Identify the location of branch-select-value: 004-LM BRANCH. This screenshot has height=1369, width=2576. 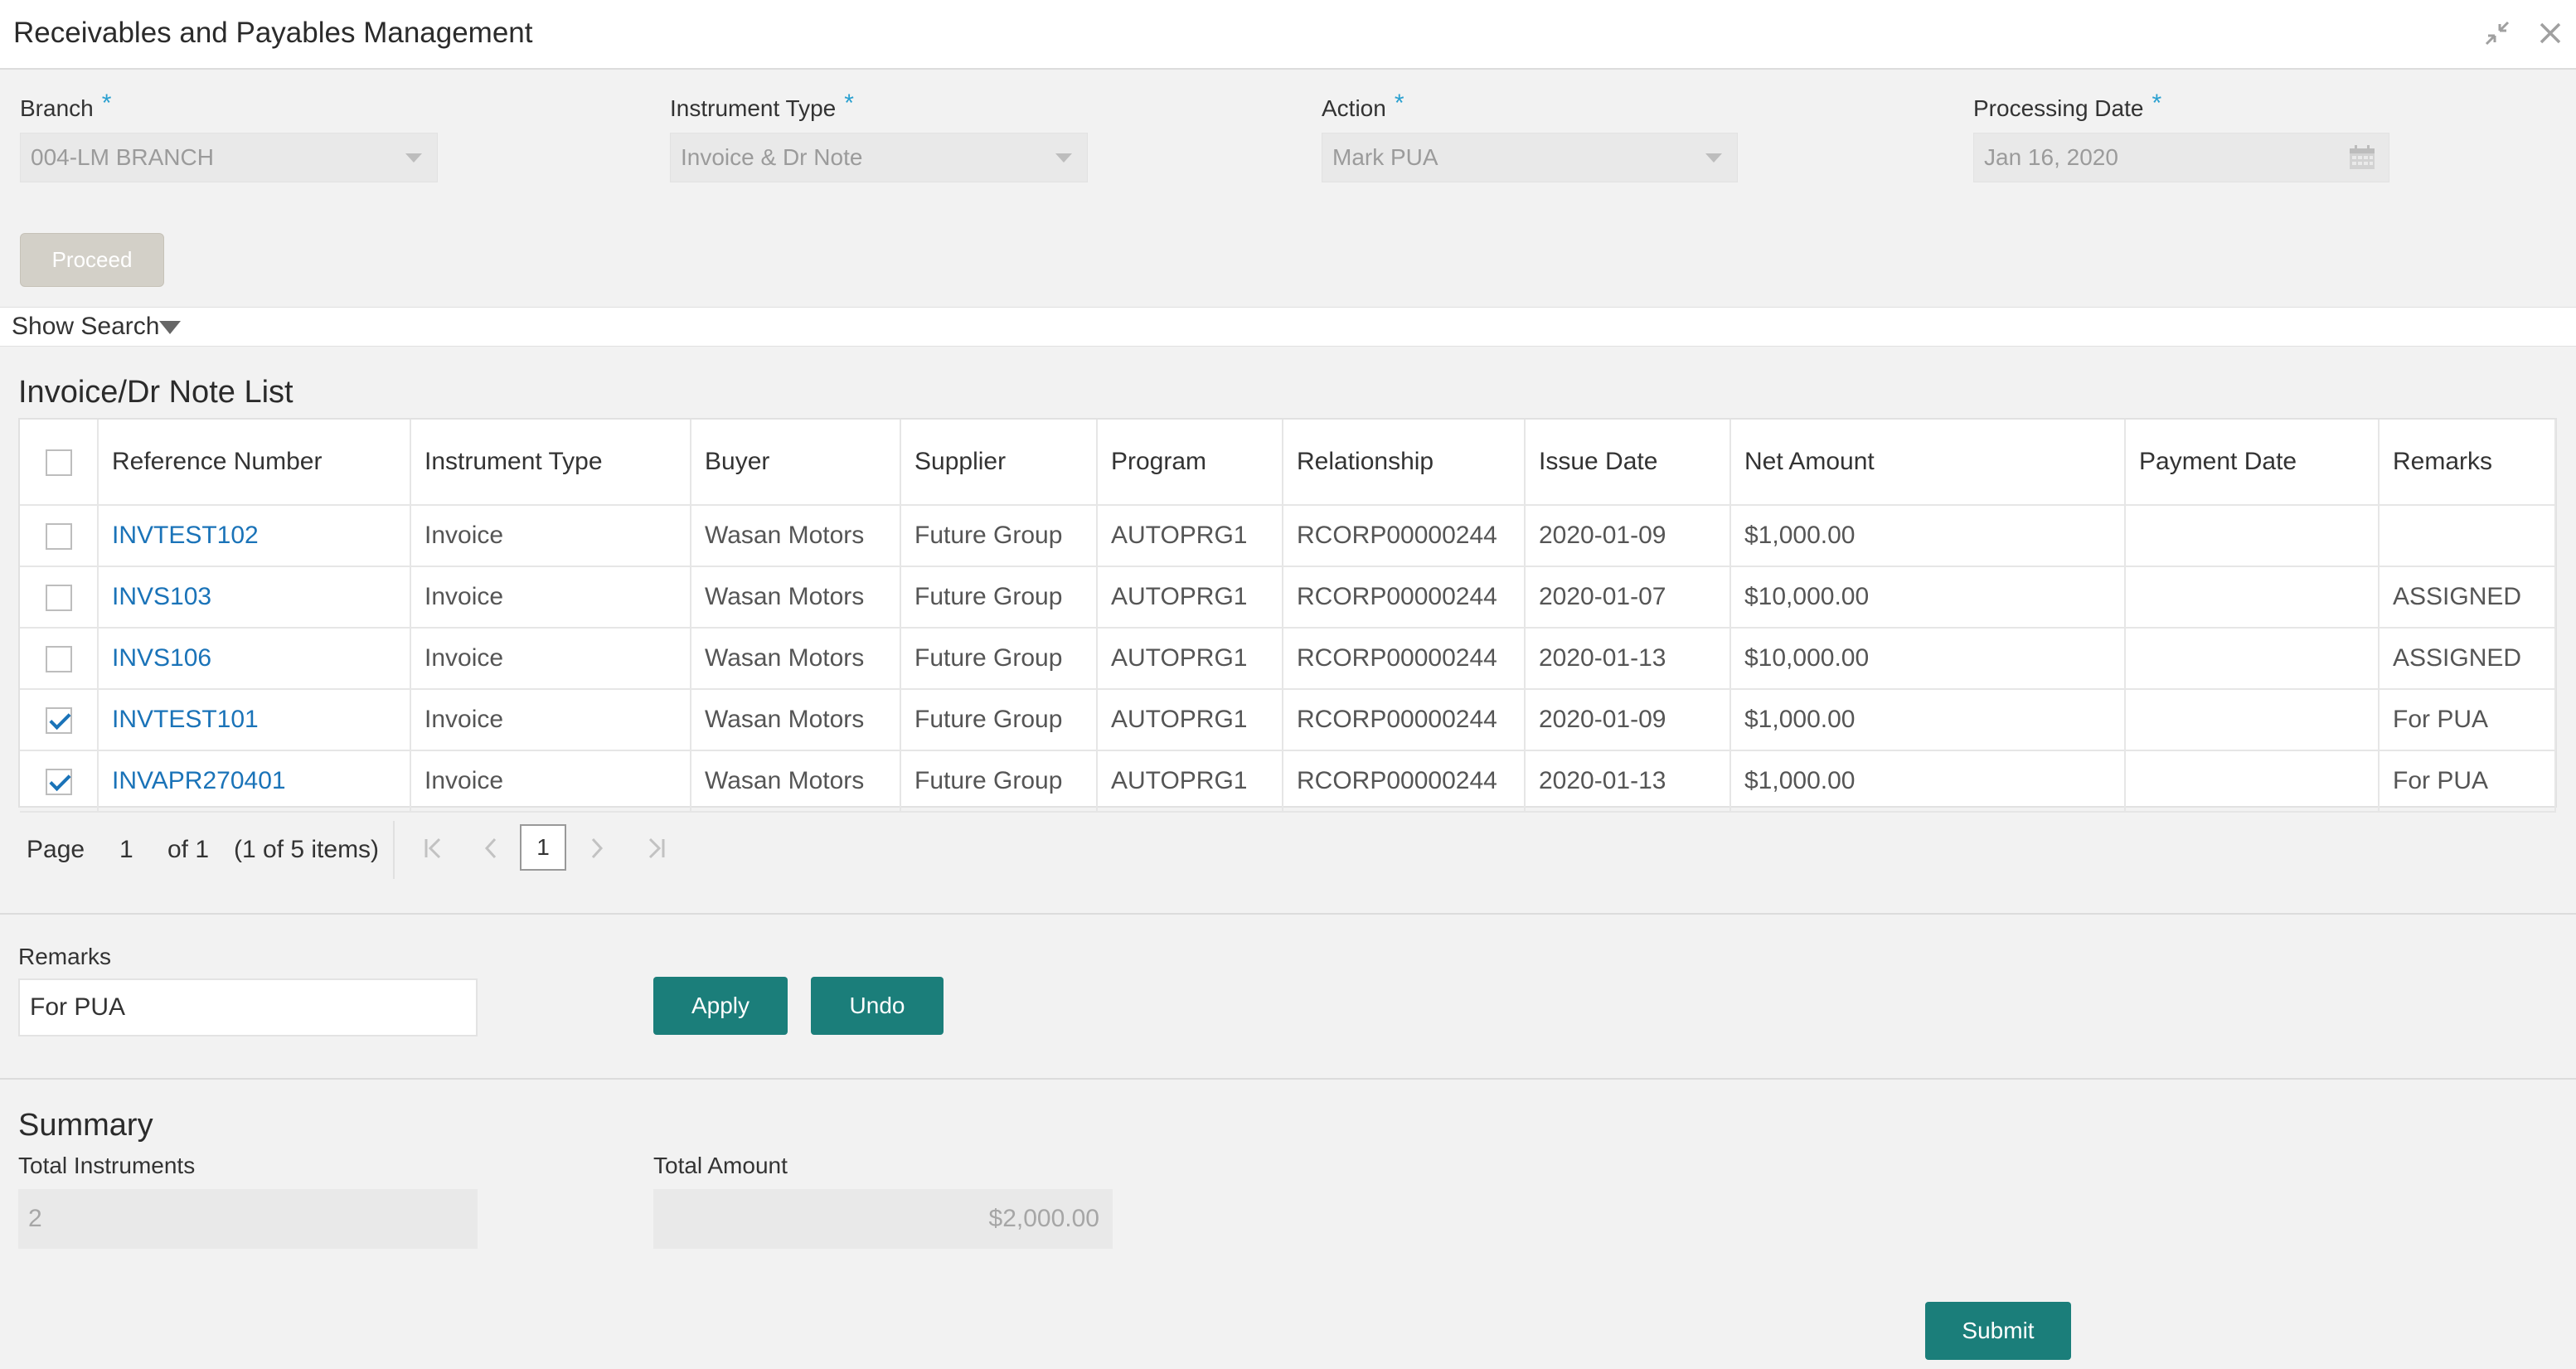
(122, 157).